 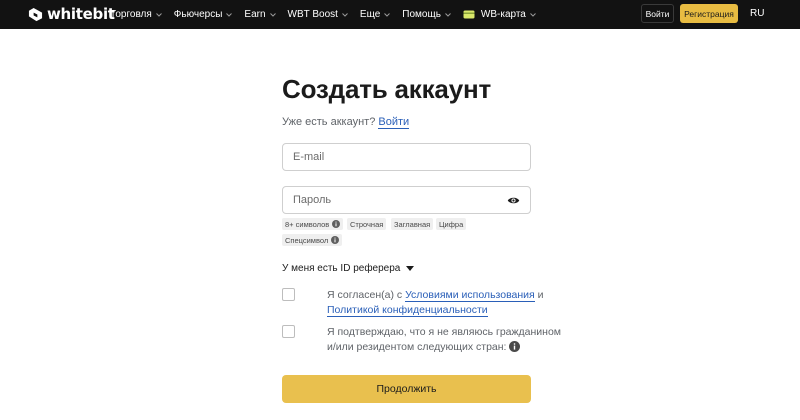 I want to click on brand-name: whitebit, so click(x=81, y=14).